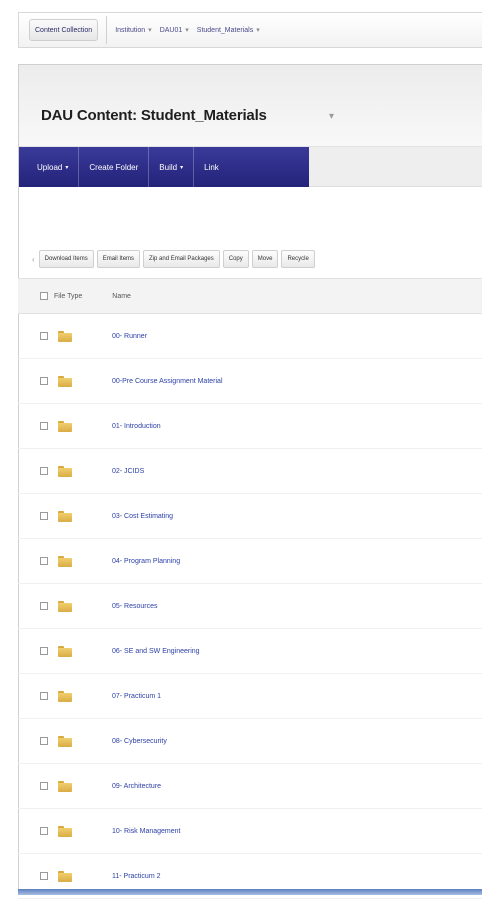 The image size is (482, 899). What do you see at coordinates (142, 516) in the screenshot?
I see `folder-name-link: 03- Cost Estimating` at bounding box center [142, 516].